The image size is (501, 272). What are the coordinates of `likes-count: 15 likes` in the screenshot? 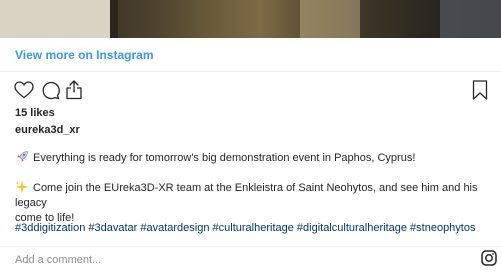 It's located at (35, 113).